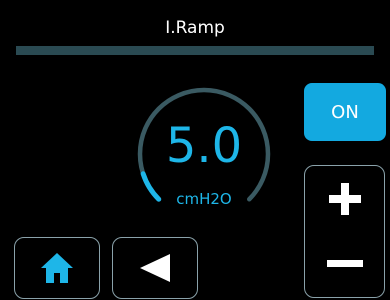 The height and width of the screenshot is (300, 390). What do you see at coordinates (195, 50) in the screenshot?
I see `title-divider` at bounding box center [195, 50].